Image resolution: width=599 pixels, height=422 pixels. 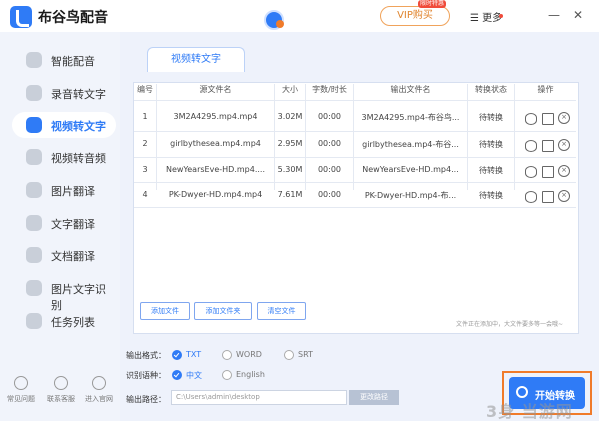 What do you see at coordinates (78, 126) in the screenshot?
I see `sidebar-item-label: 视频转文字` at bounding box center [78, 126].